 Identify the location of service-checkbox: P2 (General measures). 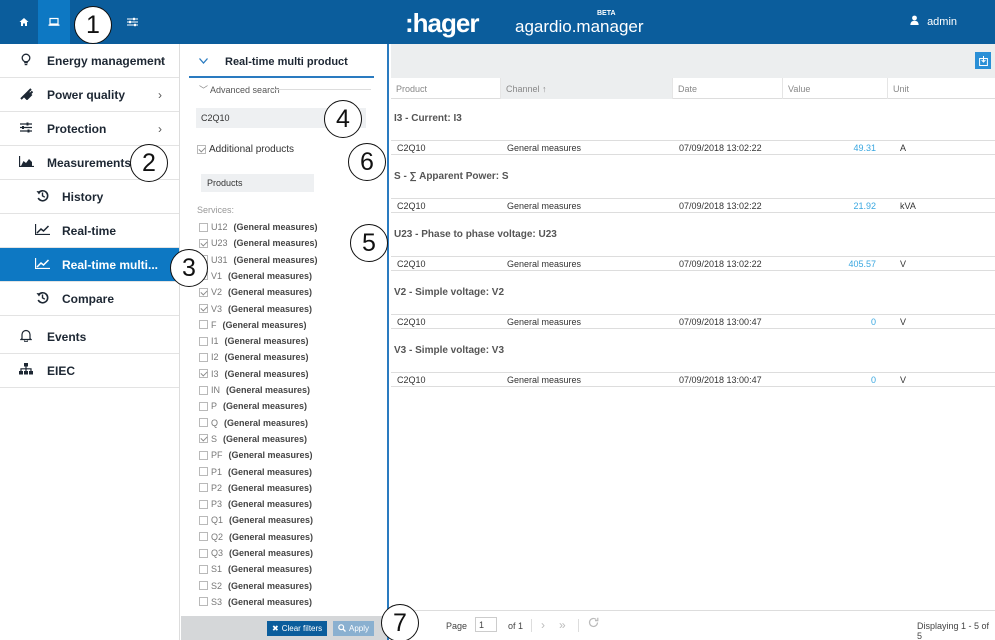
(255, 488).